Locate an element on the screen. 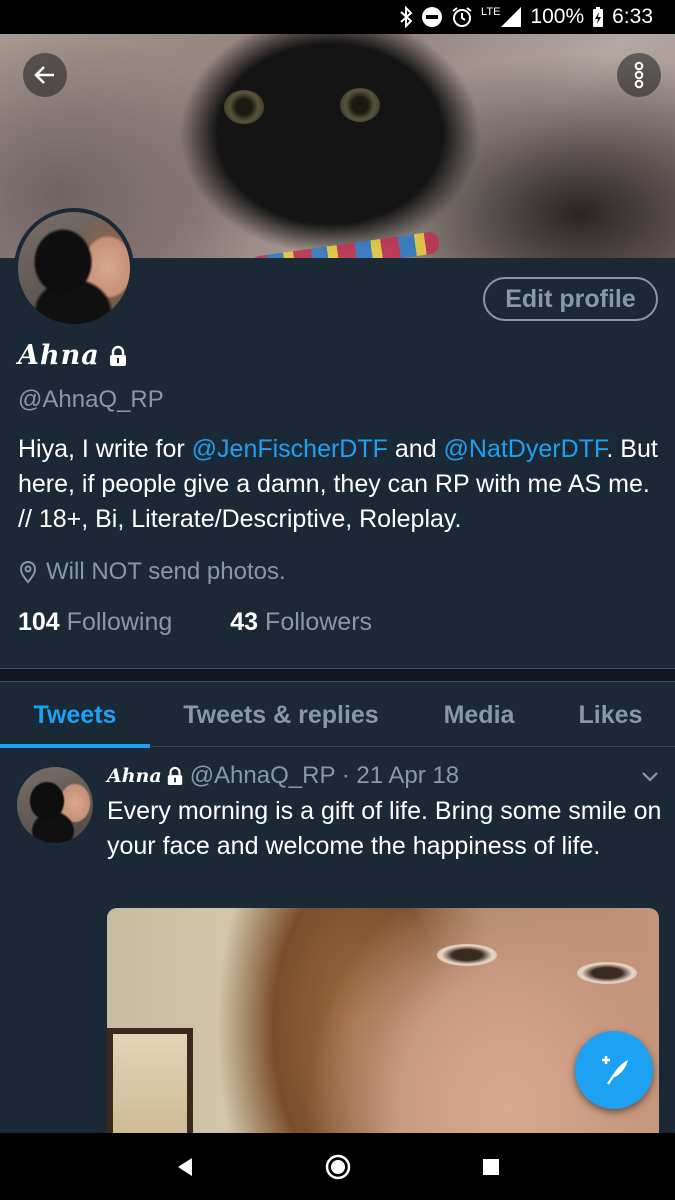 The height and width of the screenshot is (1200, 675). home-circle-icon is located at coordinates (338, 1167).